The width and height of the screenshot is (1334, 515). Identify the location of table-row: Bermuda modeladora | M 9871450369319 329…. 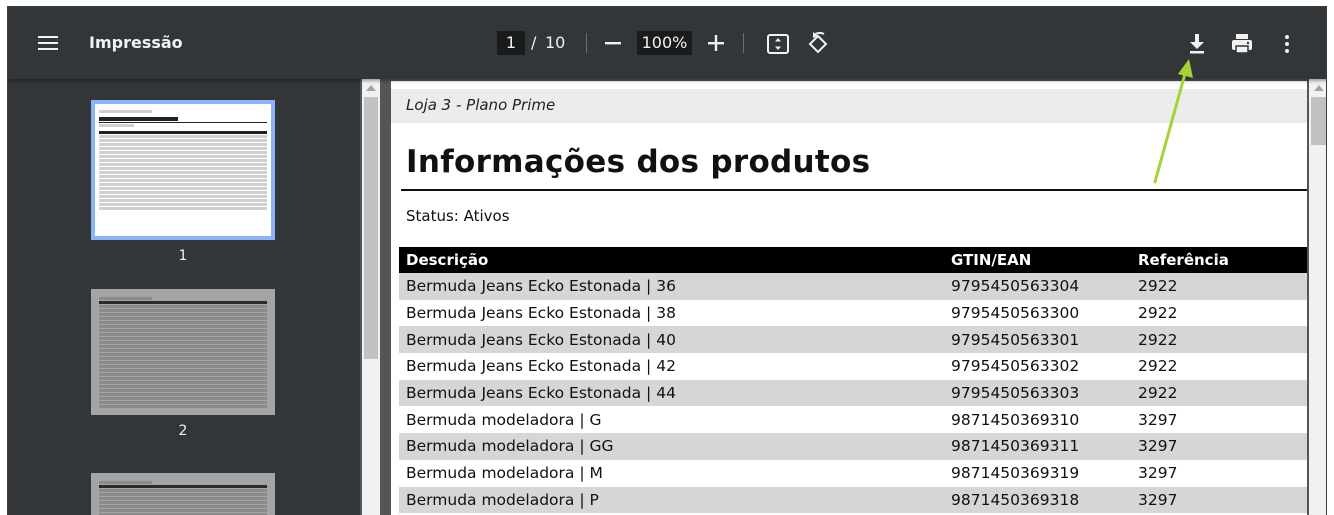
(853, 473).